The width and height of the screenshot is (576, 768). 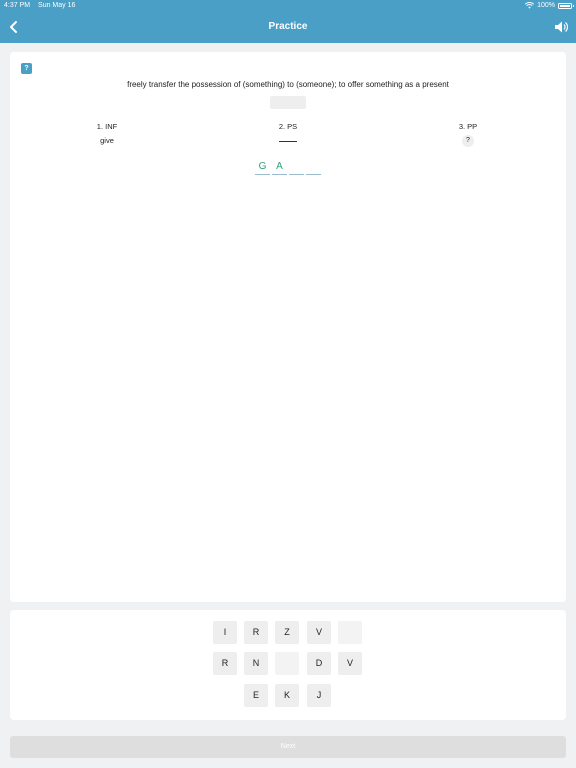 I want to click on status-date: Sun May 16, so click(x=57, y=5).